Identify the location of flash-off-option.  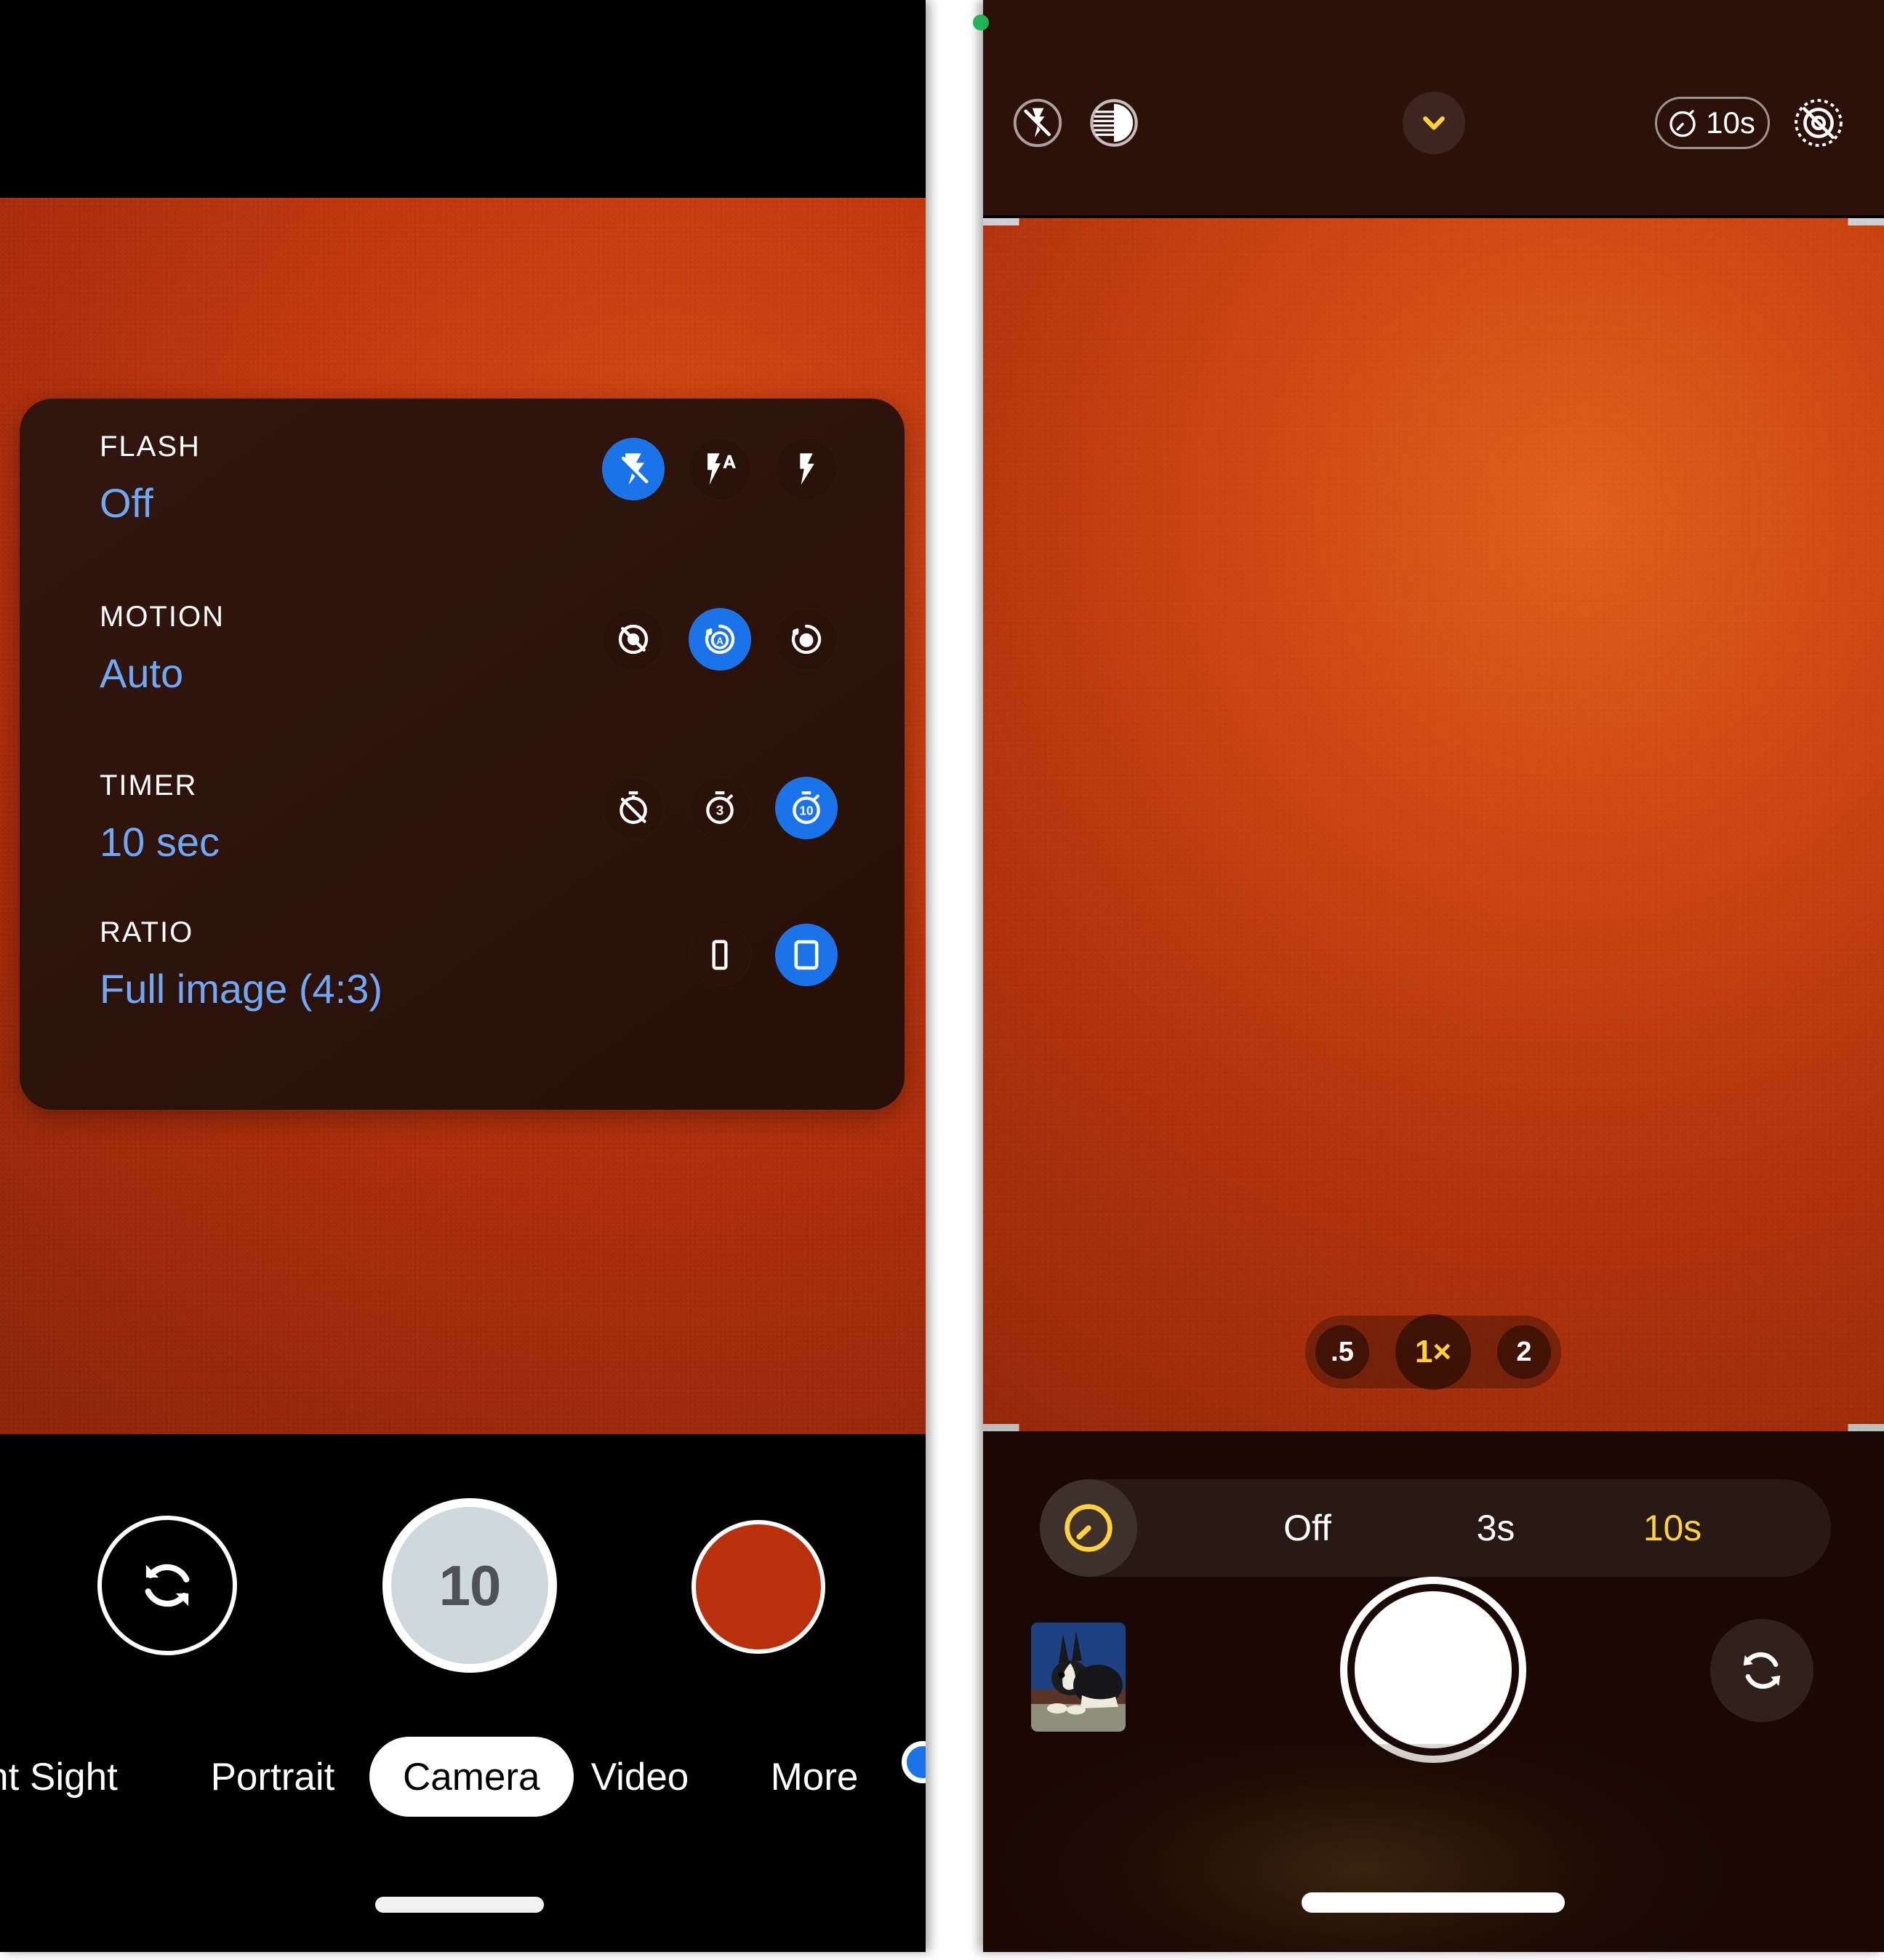
(634, 469).